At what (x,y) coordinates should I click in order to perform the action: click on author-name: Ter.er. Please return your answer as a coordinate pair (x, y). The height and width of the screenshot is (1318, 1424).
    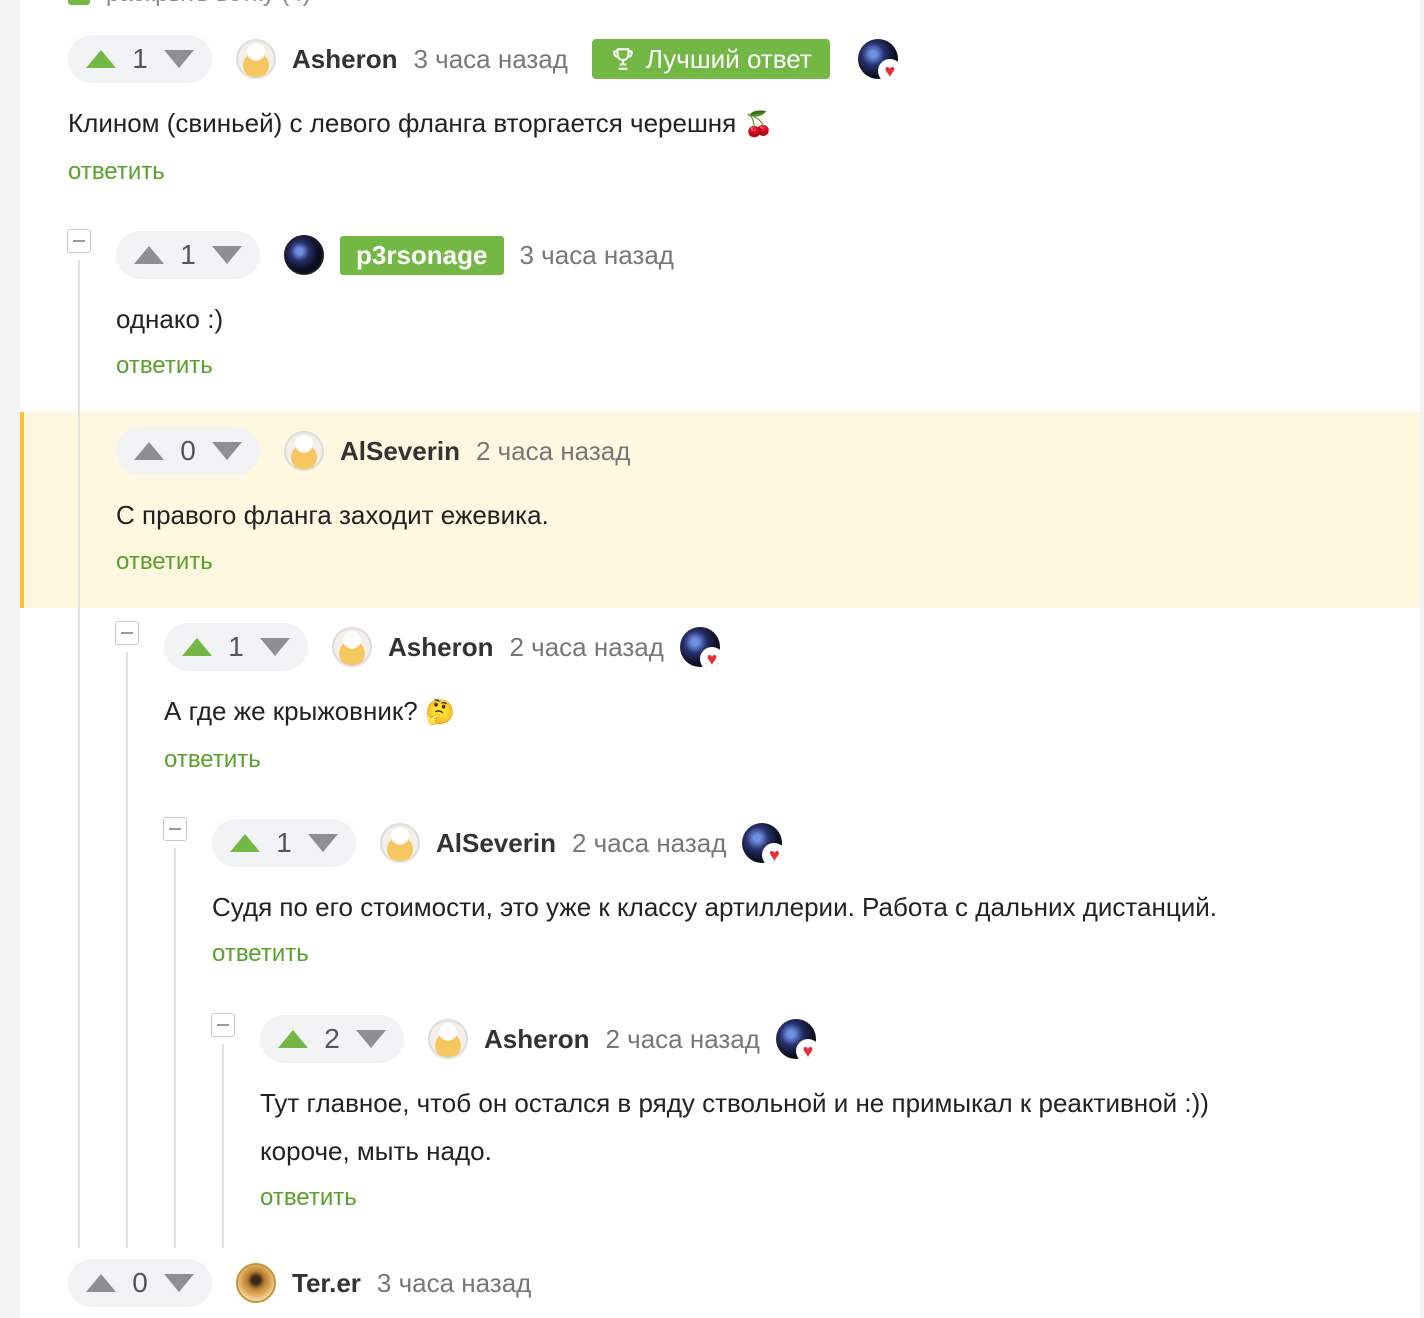
    Looking at the image, I should click on (326, 1283).